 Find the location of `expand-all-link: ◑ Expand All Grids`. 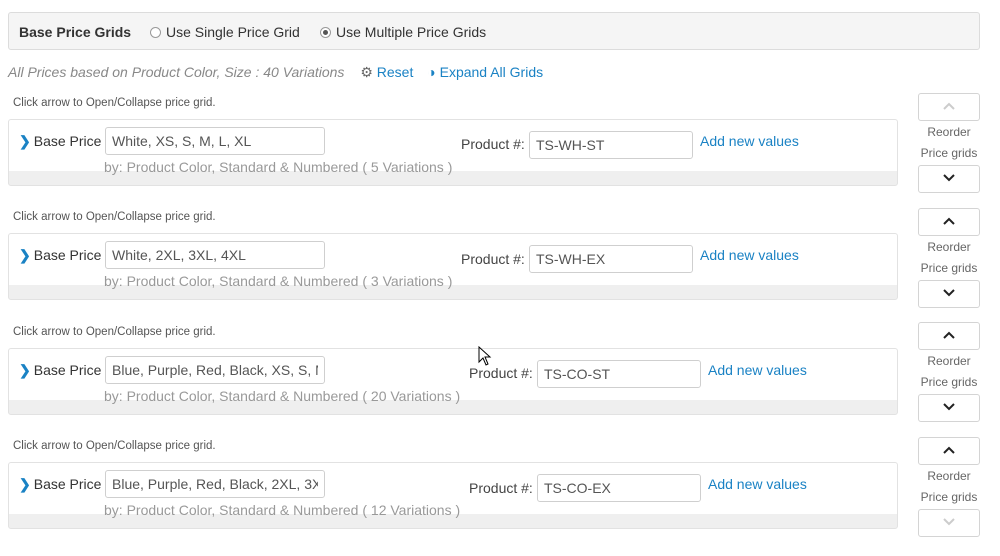

expand-all-link: ◑ Expand All Grids is located at coordinates (485, 72).